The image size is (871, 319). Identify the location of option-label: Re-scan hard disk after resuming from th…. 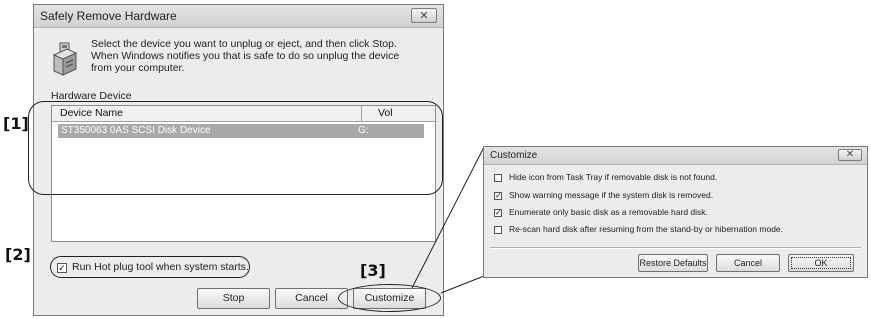
(646, 229).